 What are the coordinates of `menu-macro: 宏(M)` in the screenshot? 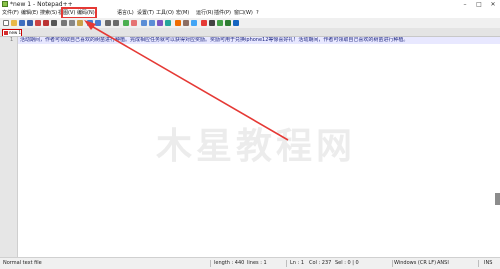 It's located at (182, 13).